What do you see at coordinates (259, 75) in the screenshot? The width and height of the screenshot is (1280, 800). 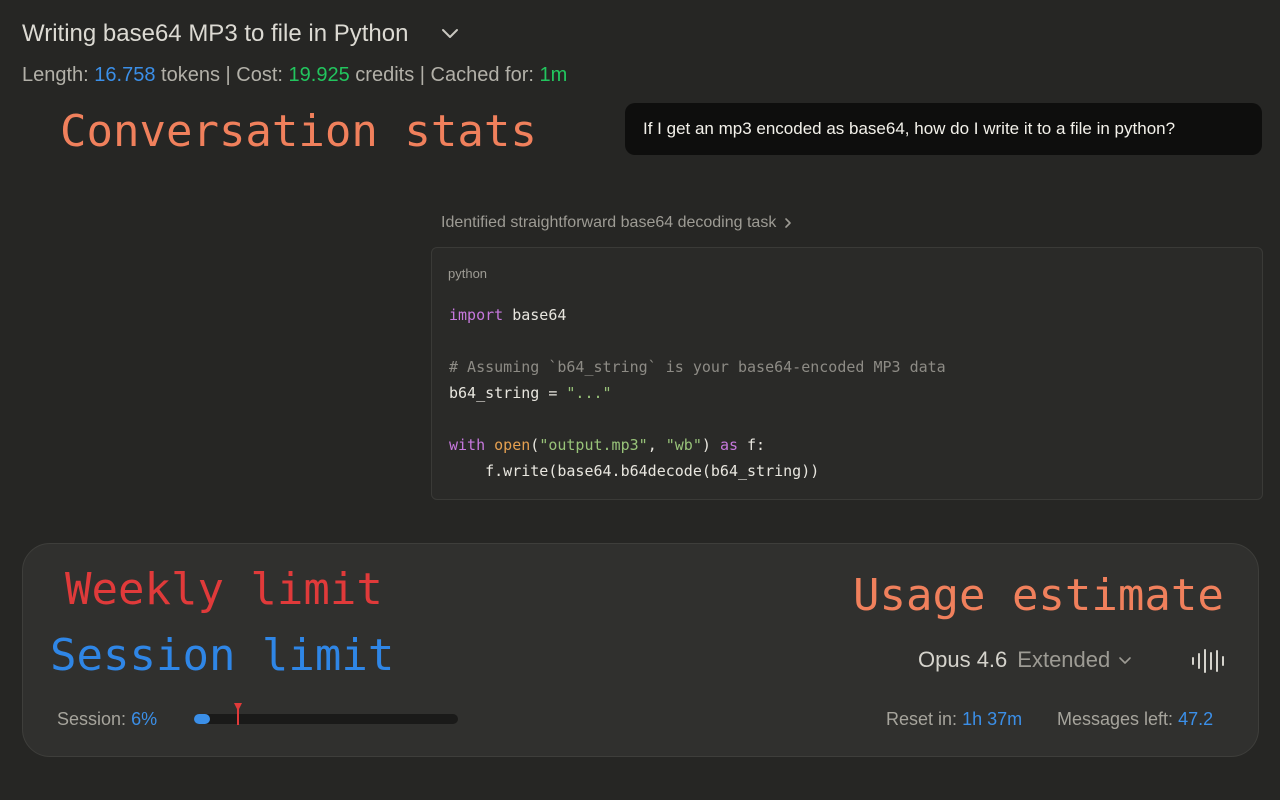 I see `cost-label: Cost:` at bounding box center [259, 75].